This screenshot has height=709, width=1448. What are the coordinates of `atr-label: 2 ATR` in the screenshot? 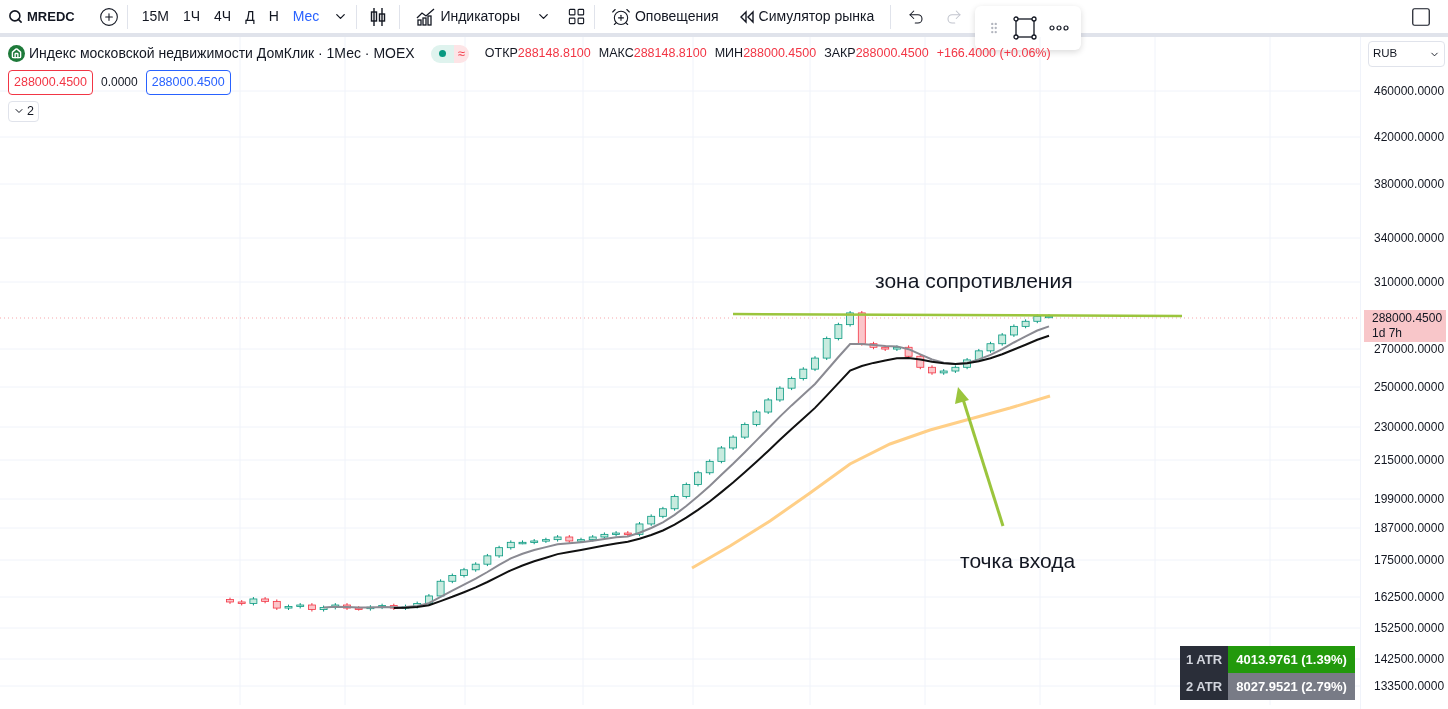 It's located at (1204, 686).